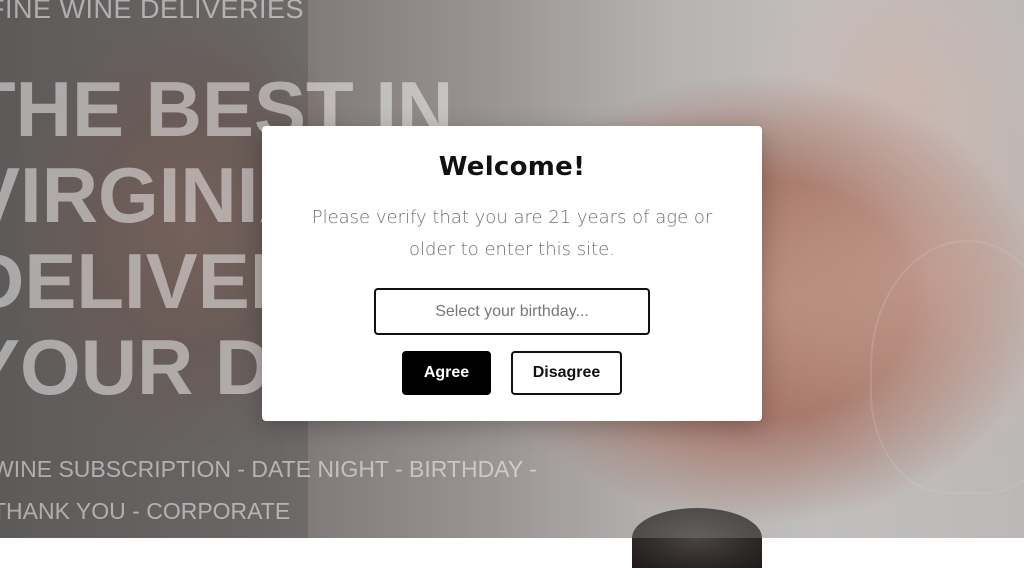 The height and width of the screenshot is (568, 1024). I want to click on hero-tagline: FINE WINE DELIVERIES, so click(152, 12).